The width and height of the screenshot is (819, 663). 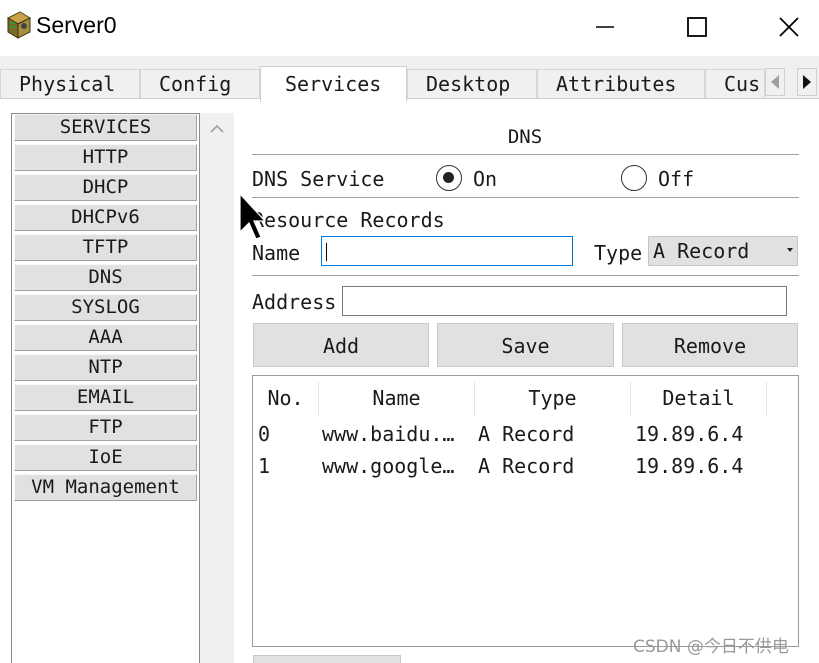 I want to click on address-label: Address, so click(x=294, y=302).